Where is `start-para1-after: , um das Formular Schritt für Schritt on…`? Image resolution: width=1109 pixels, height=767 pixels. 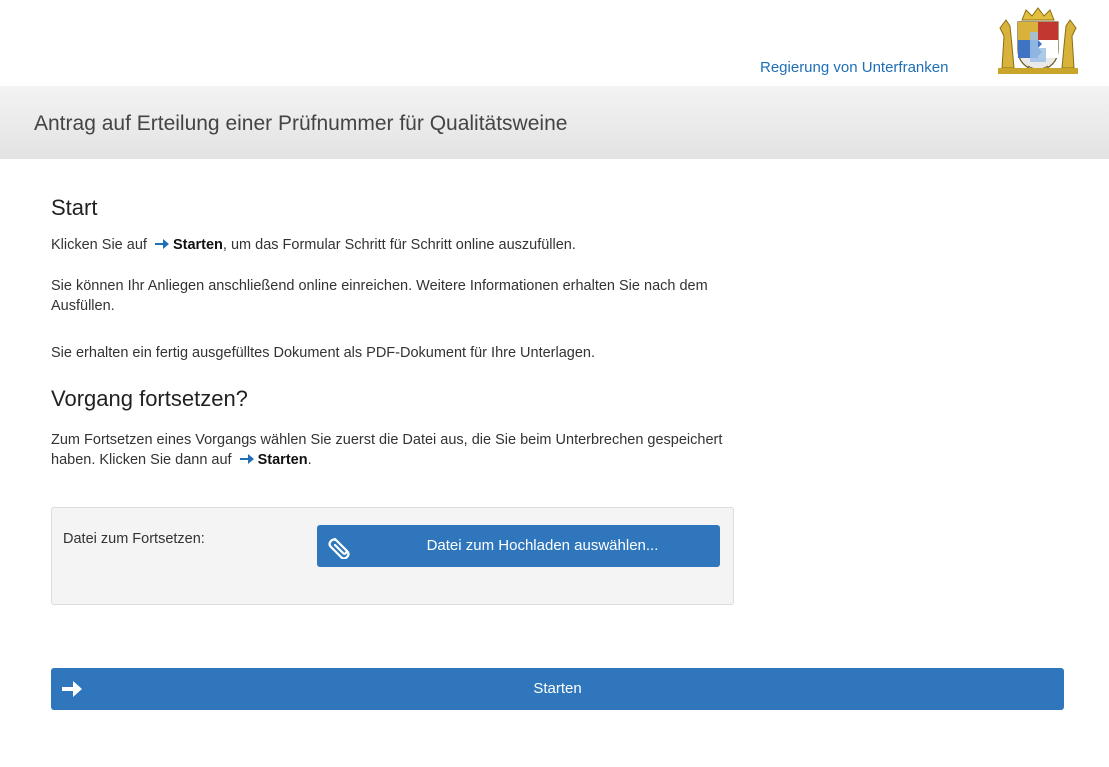 start-para1-after: , um das Formular Schritt für Schritt on… is located at coordinates (399, 245).